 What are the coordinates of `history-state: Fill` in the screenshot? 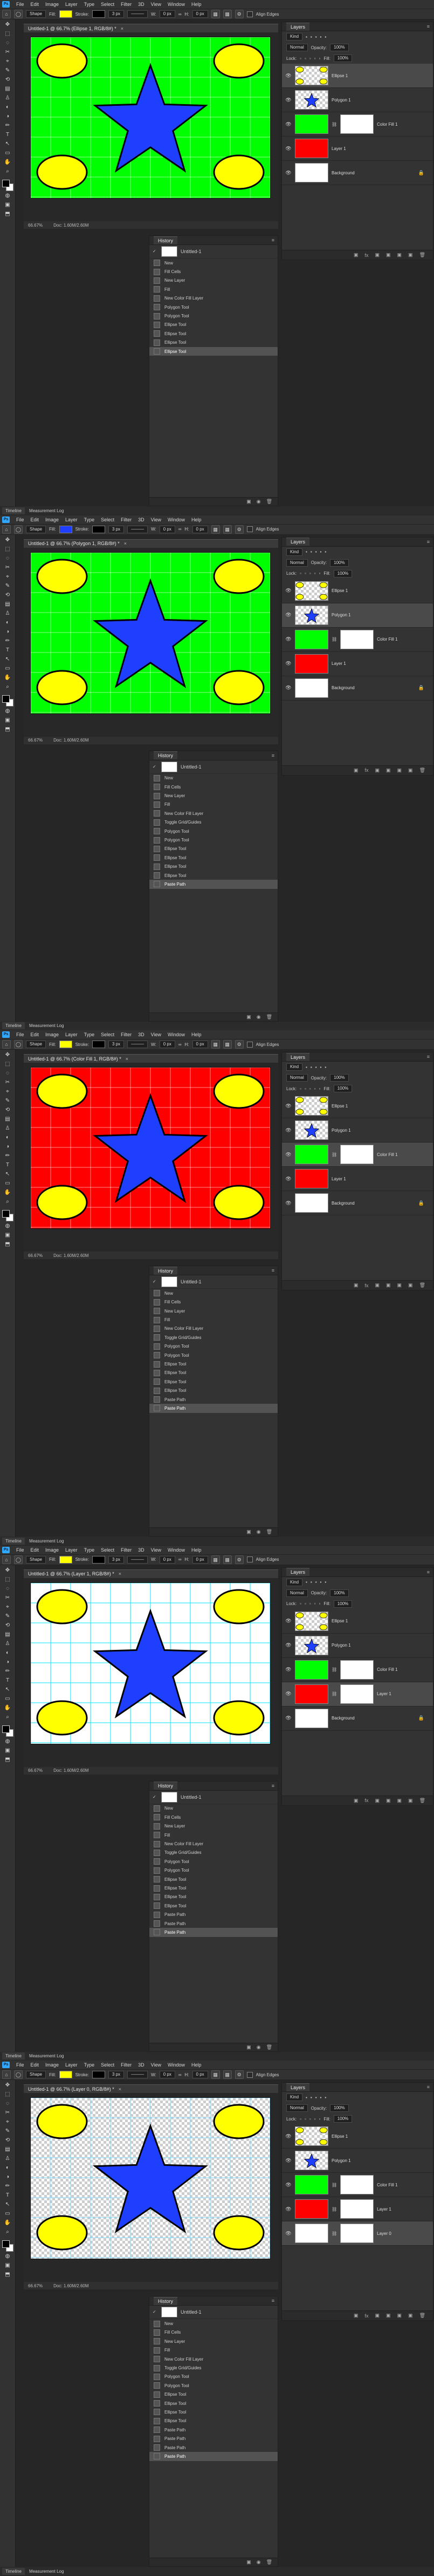 It's located at (213, 804).